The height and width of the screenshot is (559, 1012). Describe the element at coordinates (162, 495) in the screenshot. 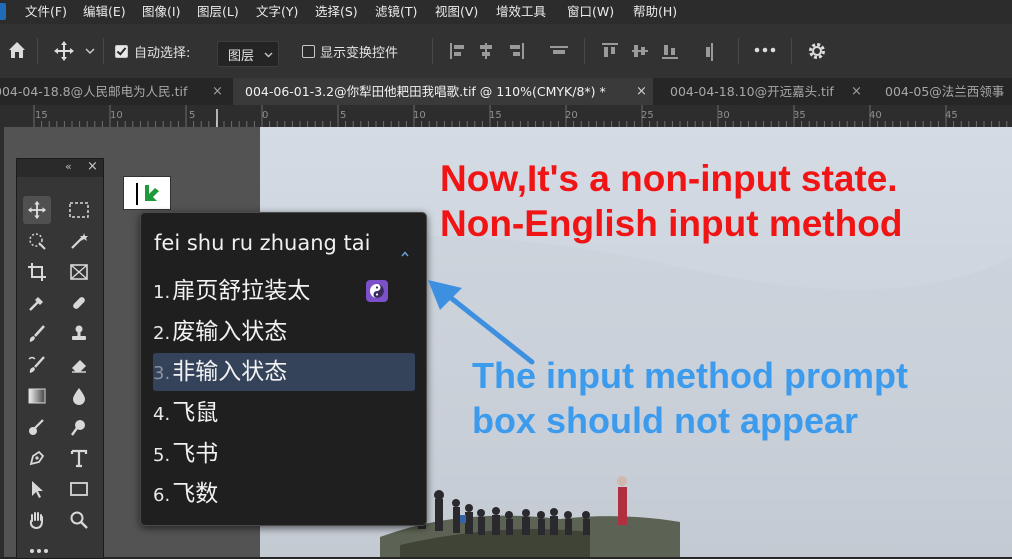

I see `candidate-number: 6.` at that location.